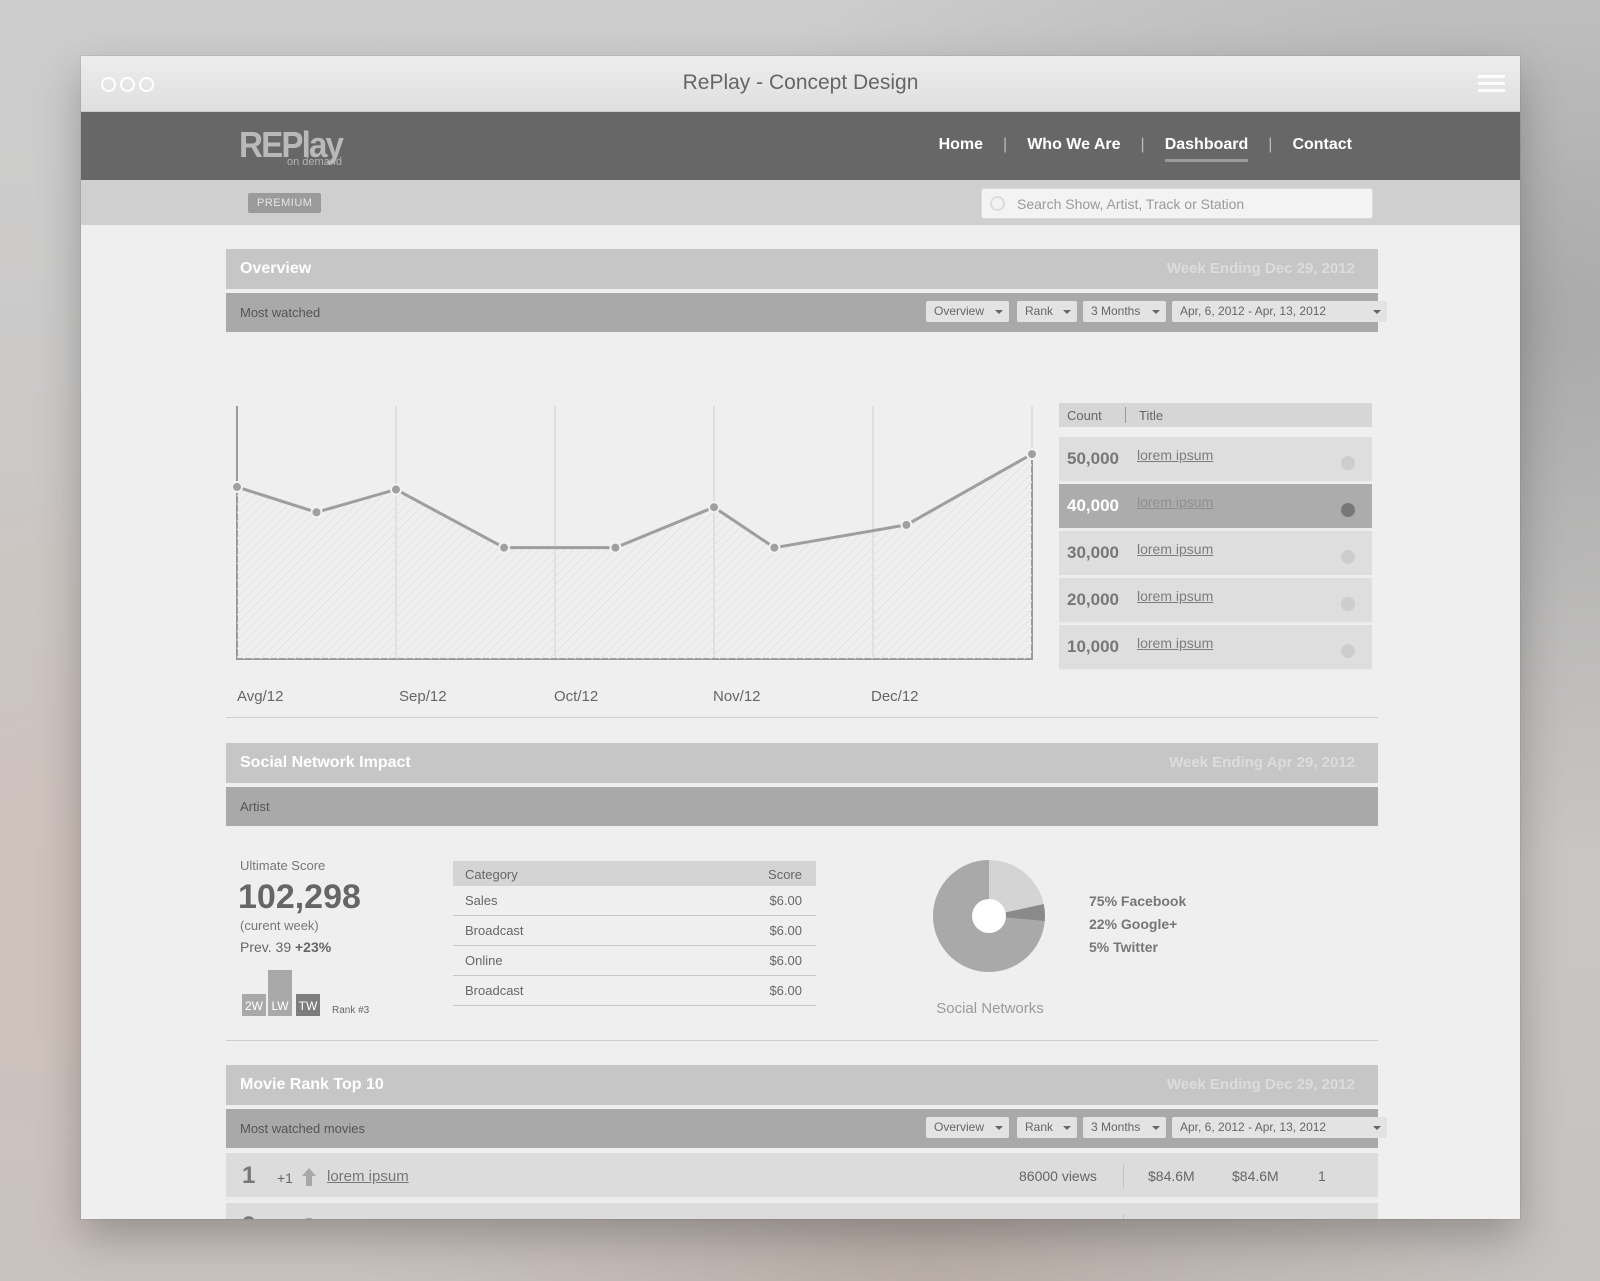 This screenshot has height=1281, width=1600. What do you see at coordinates (491, 874) in the screenshot?
I see `category-header: Category` at bounding box center [491, 874].